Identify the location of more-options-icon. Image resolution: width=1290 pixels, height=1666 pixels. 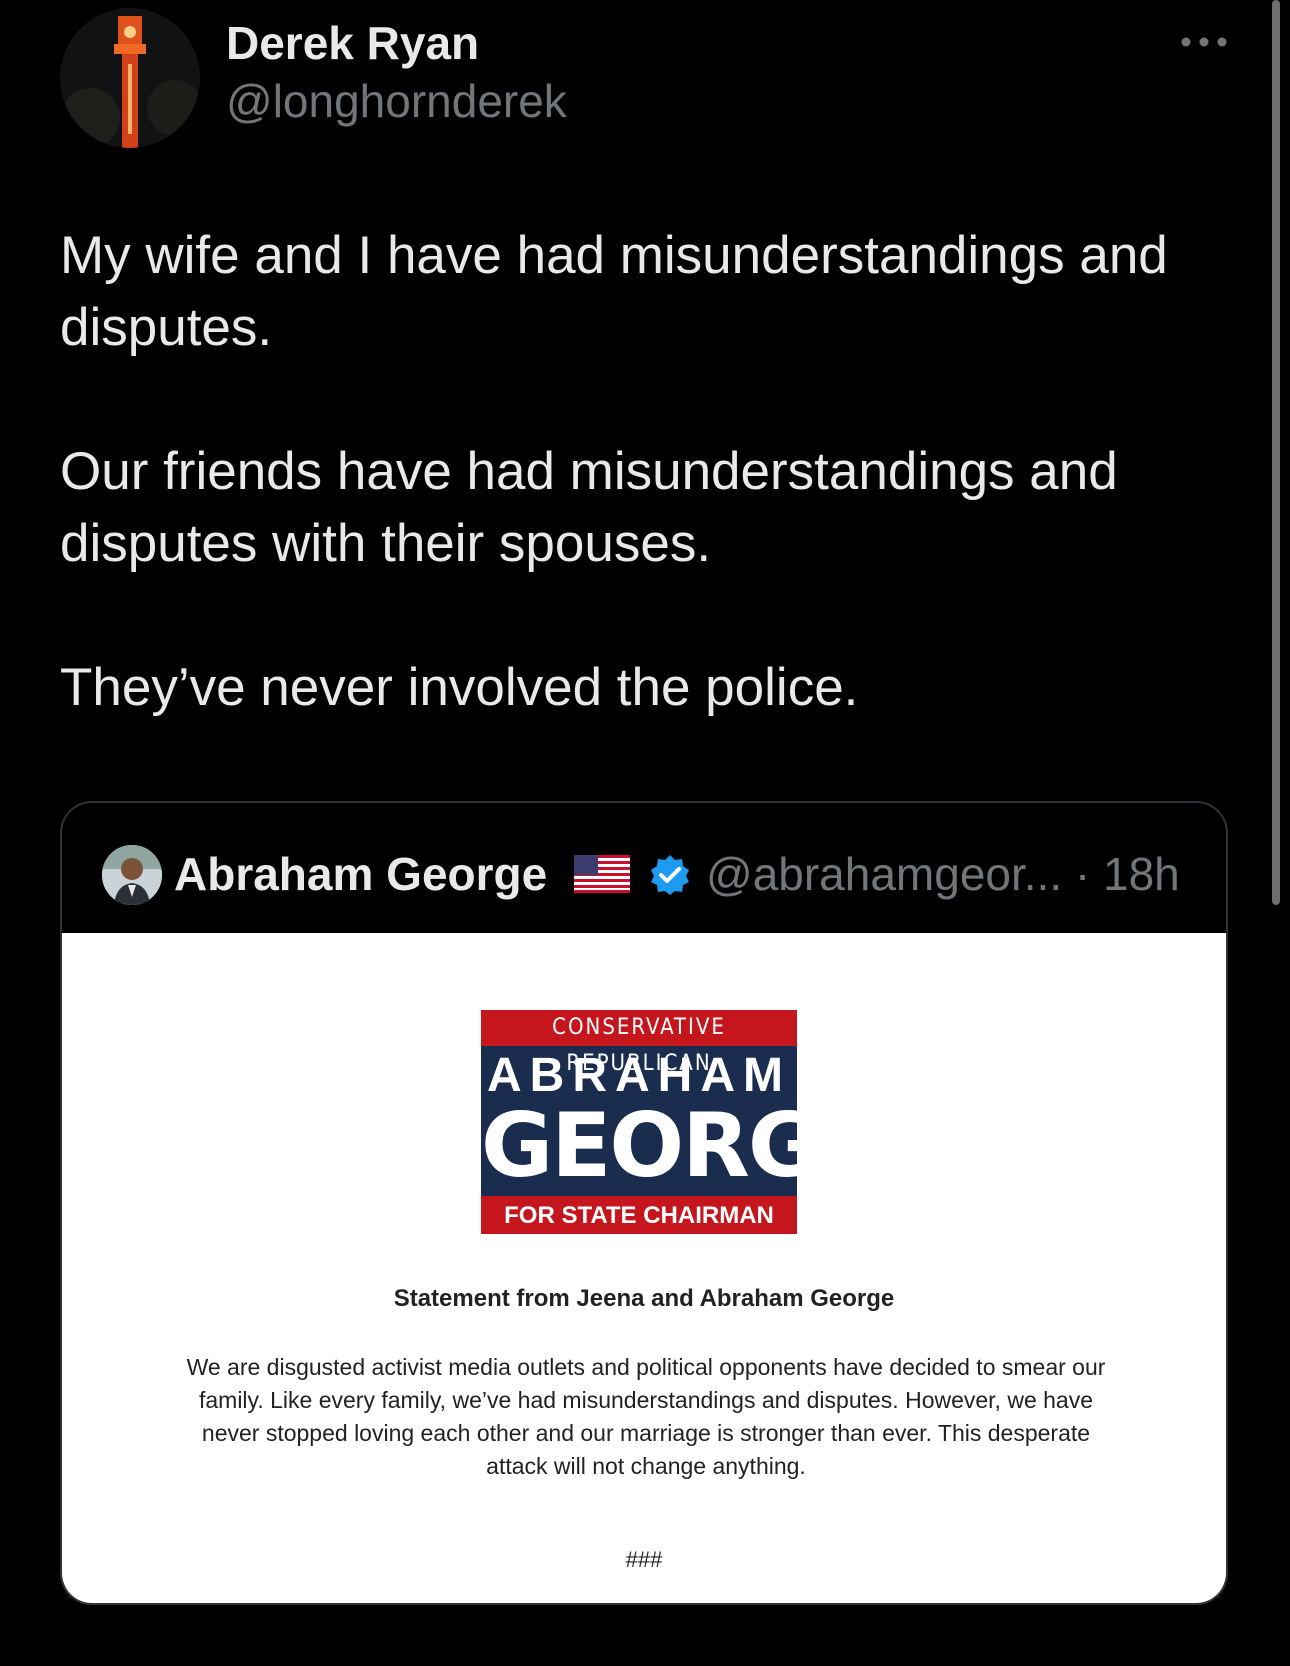
(1204, 42).